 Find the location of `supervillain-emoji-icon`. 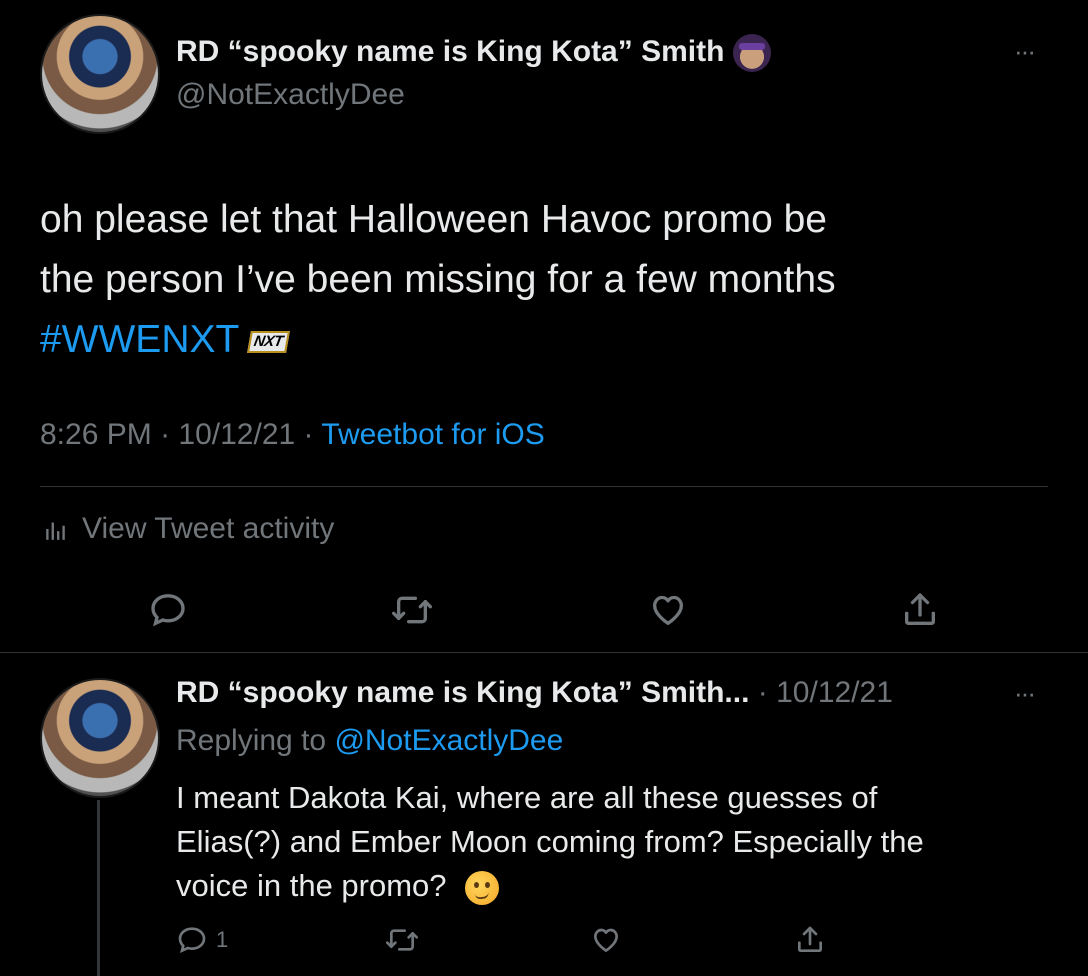

supervillain-emoji-icon is located at coordinates (751, 53).